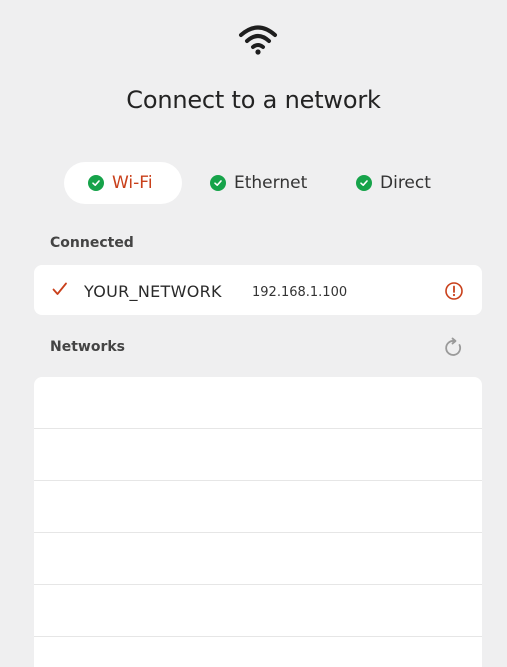  What do you see at coordinates (253, 100) in the screenshot?
I see `page-title: Connect to a network` at bounding box center [253, 100].